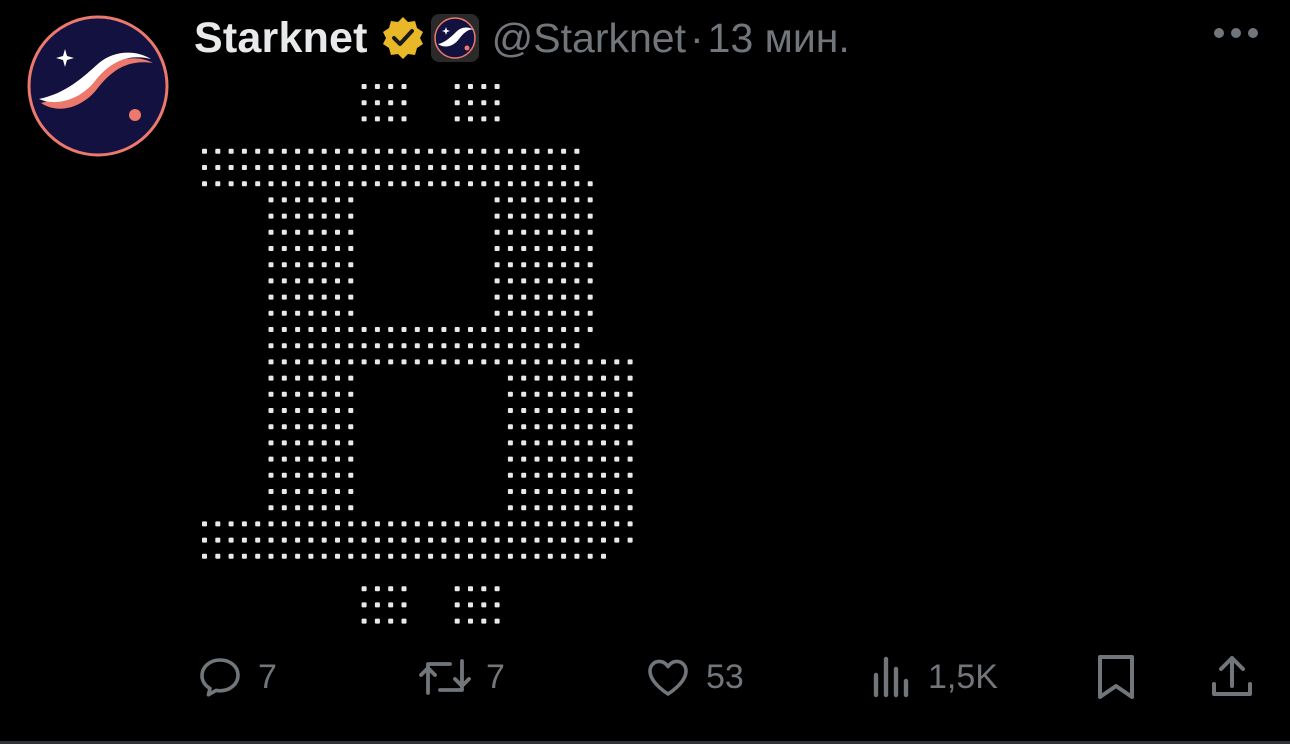 The height and width of the screenshot is (744, 1290). Describe the element at coordinates (281, 38) in the screenshot. I see `author-name: Starknet` at that location.